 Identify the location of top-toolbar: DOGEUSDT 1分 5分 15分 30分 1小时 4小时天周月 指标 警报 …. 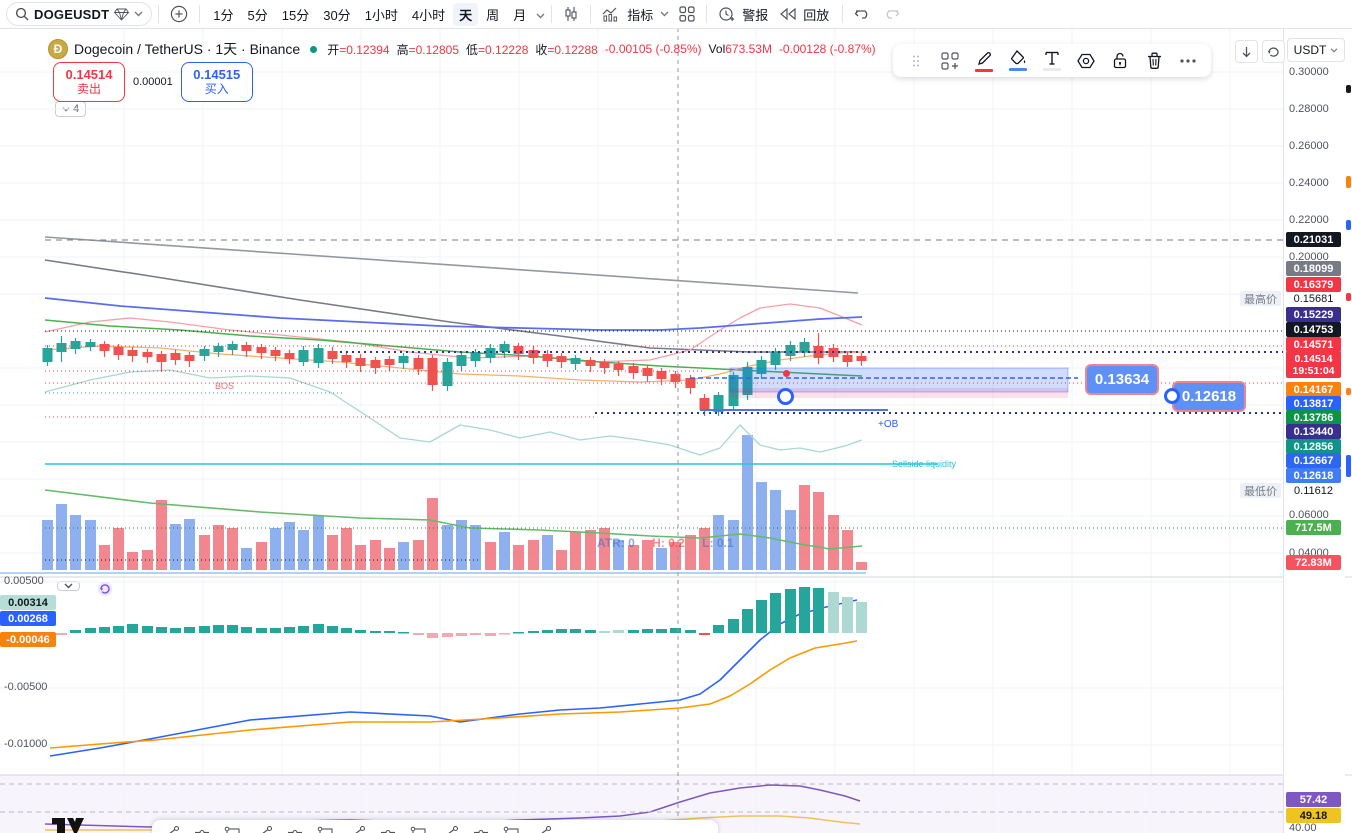
(676, 14).